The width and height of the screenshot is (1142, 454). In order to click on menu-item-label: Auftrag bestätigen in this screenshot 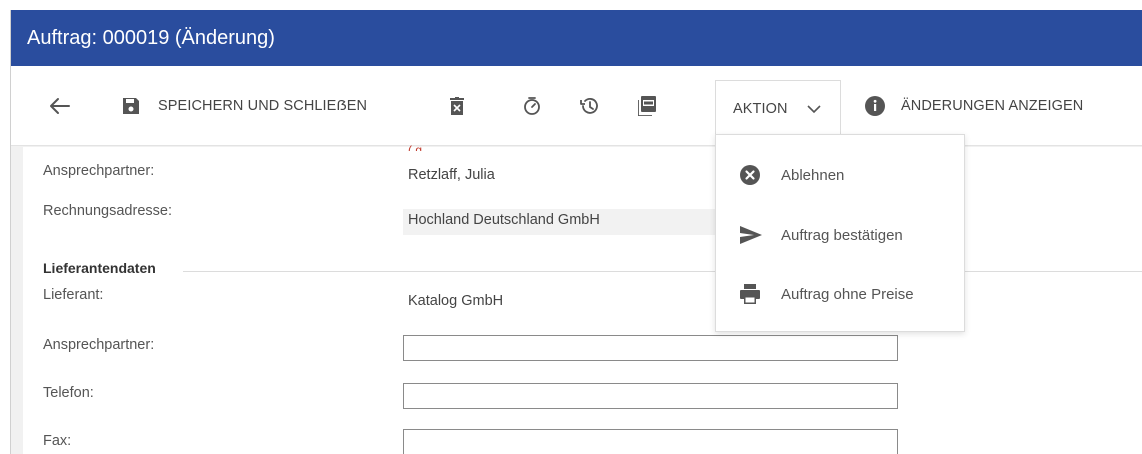, I will do `click(842, 235)`.